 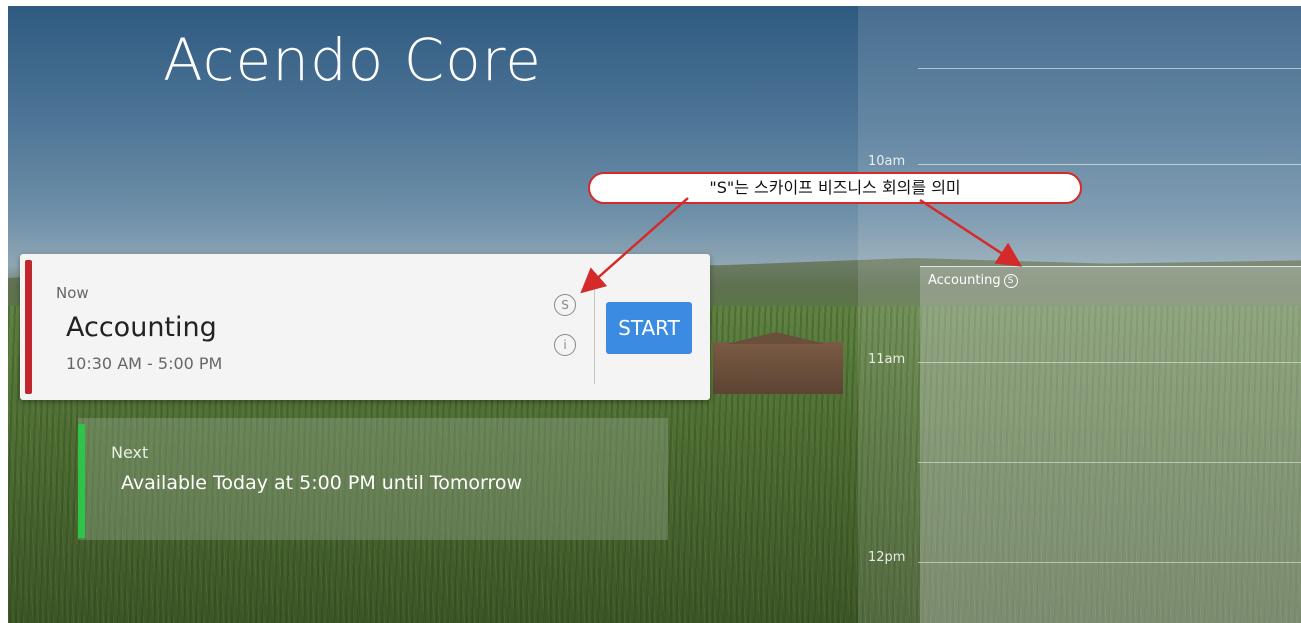 What do you see at coordinates (72, 293) in the screenshot?
I see `now-label: Now` at bounding box center [72, 293].